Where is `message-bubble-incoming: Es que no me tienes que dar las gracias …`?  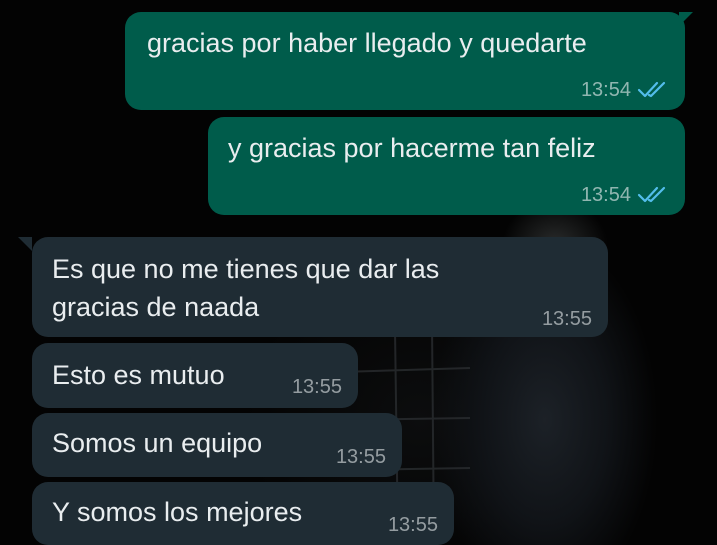
message-bubble-incoming: Es que no me tienes que dar las gracias … is located at coordinates (320, 287).